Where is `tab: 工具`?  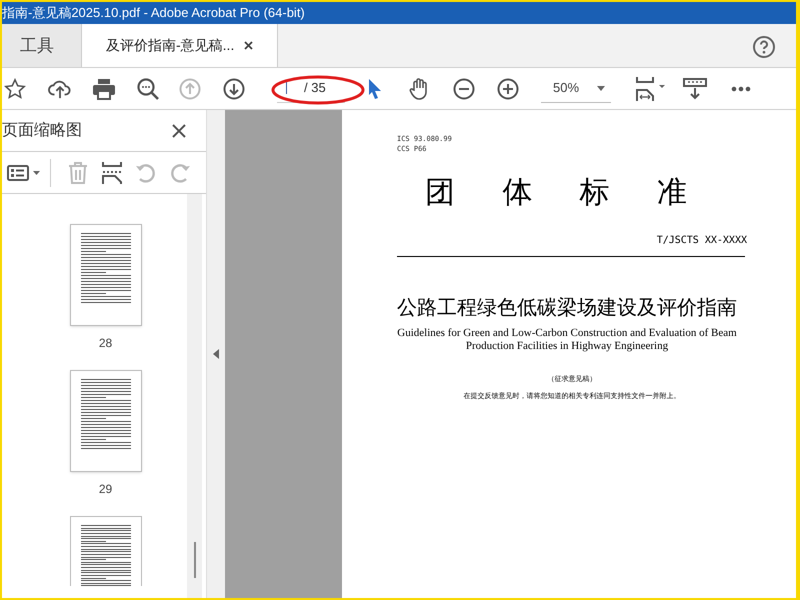 tab: 工具 is located at coordinates (42, 45).